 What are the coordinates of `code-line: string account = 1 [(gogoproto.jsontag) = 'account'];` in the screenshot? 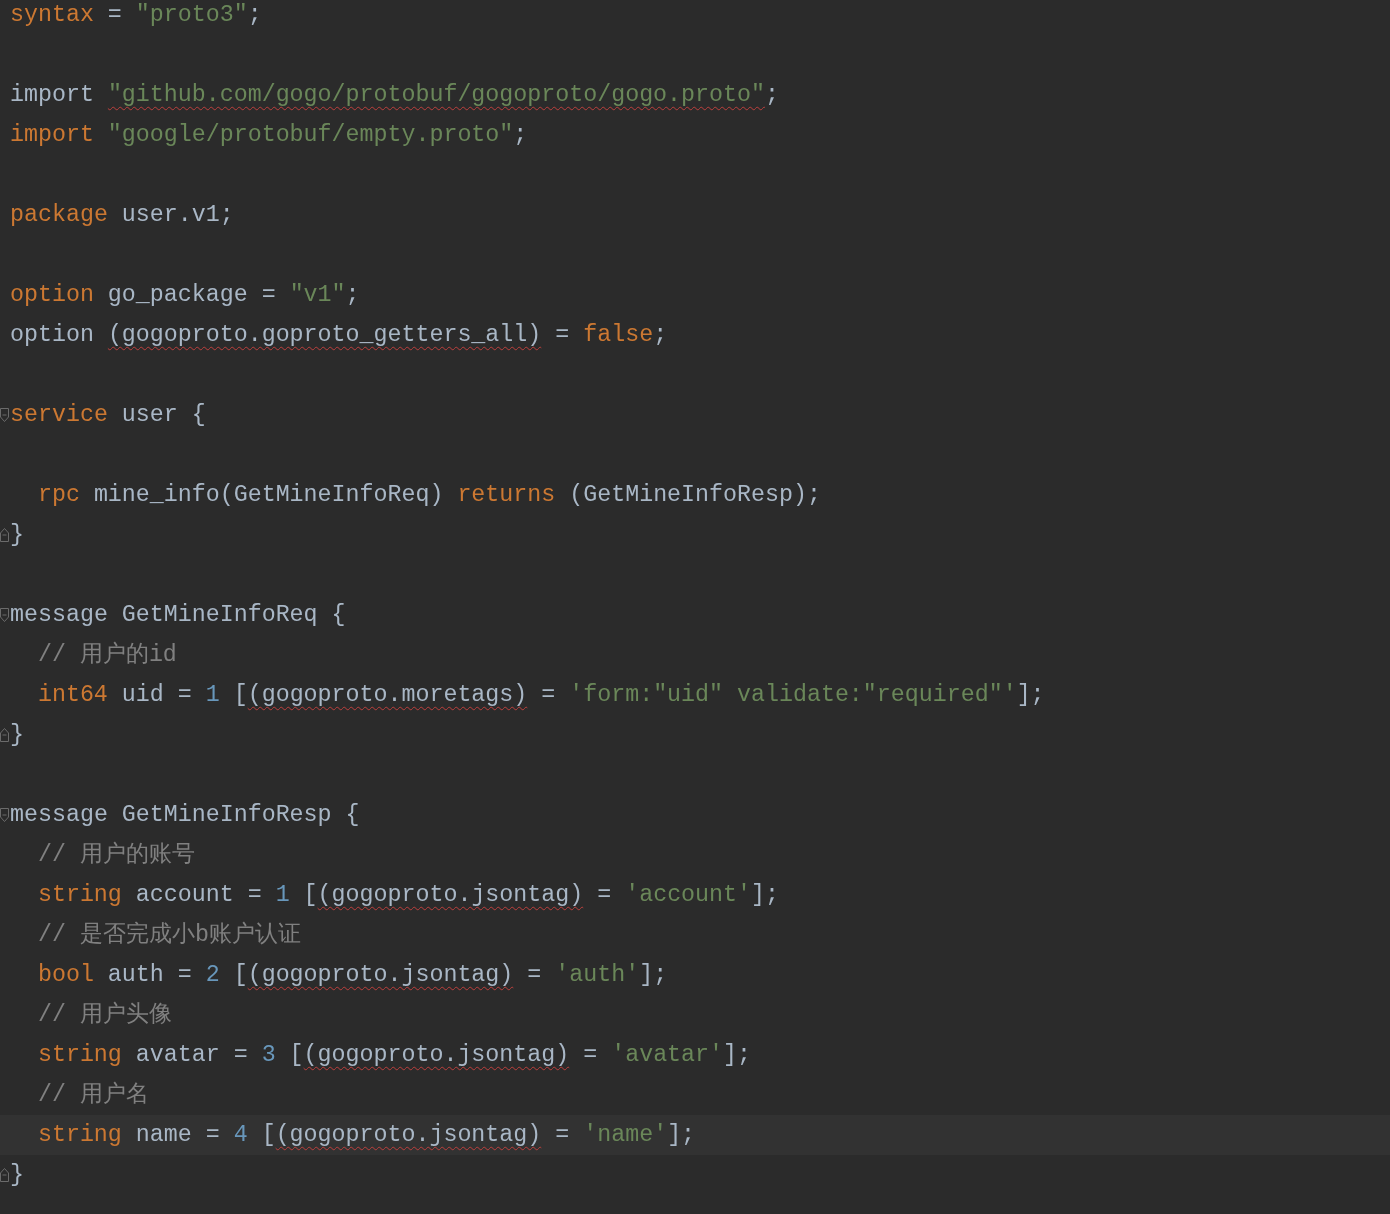 It's located at (407, 895).